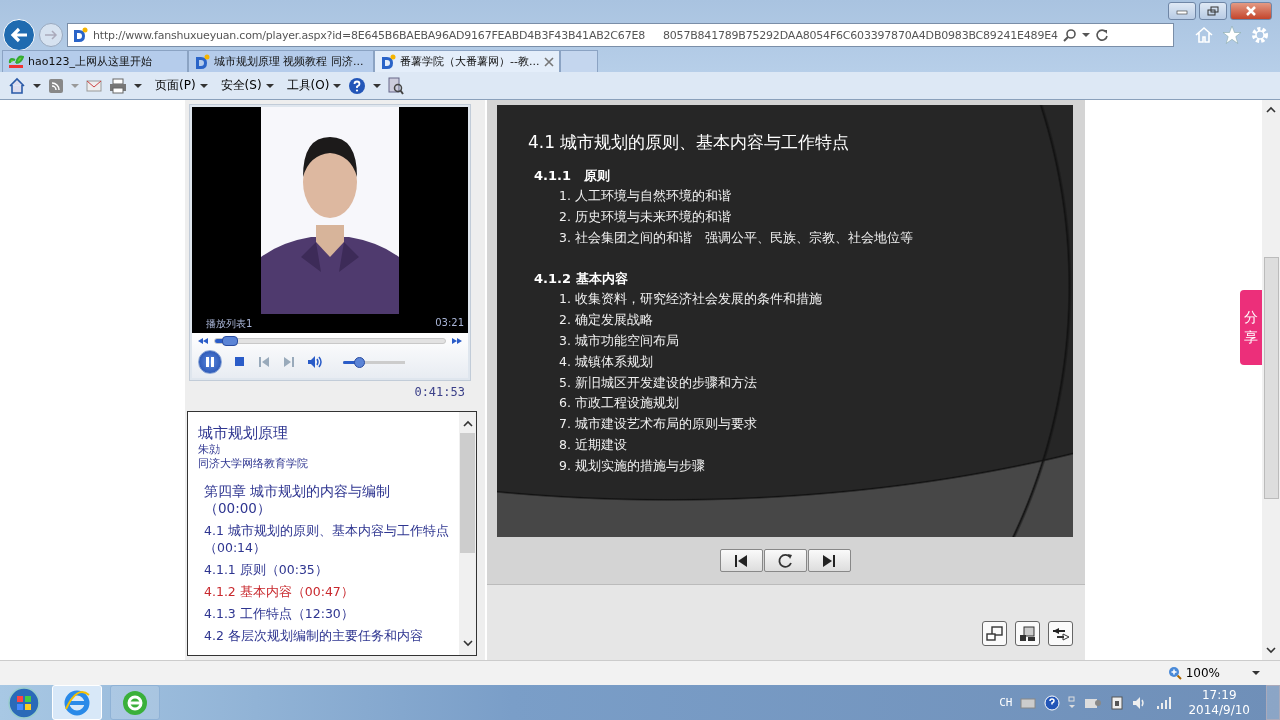 The image size is (1280, 720). I want to click on address-field: http://www.fanshuxueyuan.com/player.aspx?id=8E645B6BAEBA96AD9167FEABD4B3F43B41AB2C67E8 8057B841789B75292DAA8054F6C603397870A4DB0983BC89241E489E4, so click(620, 35).